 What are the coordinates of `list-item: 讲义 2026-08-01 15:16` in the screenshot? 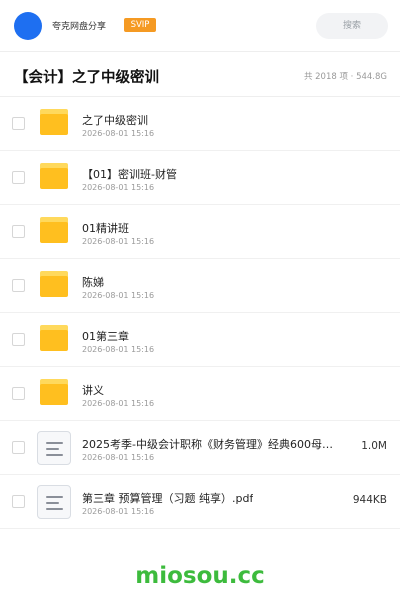 It's located at (200, 394).